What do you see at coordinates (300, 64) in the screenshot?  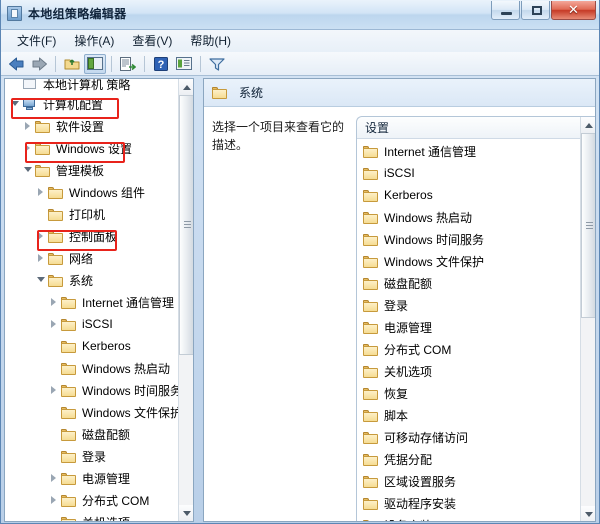 I see `toolbar: ?` at bounding box center [300, 64].